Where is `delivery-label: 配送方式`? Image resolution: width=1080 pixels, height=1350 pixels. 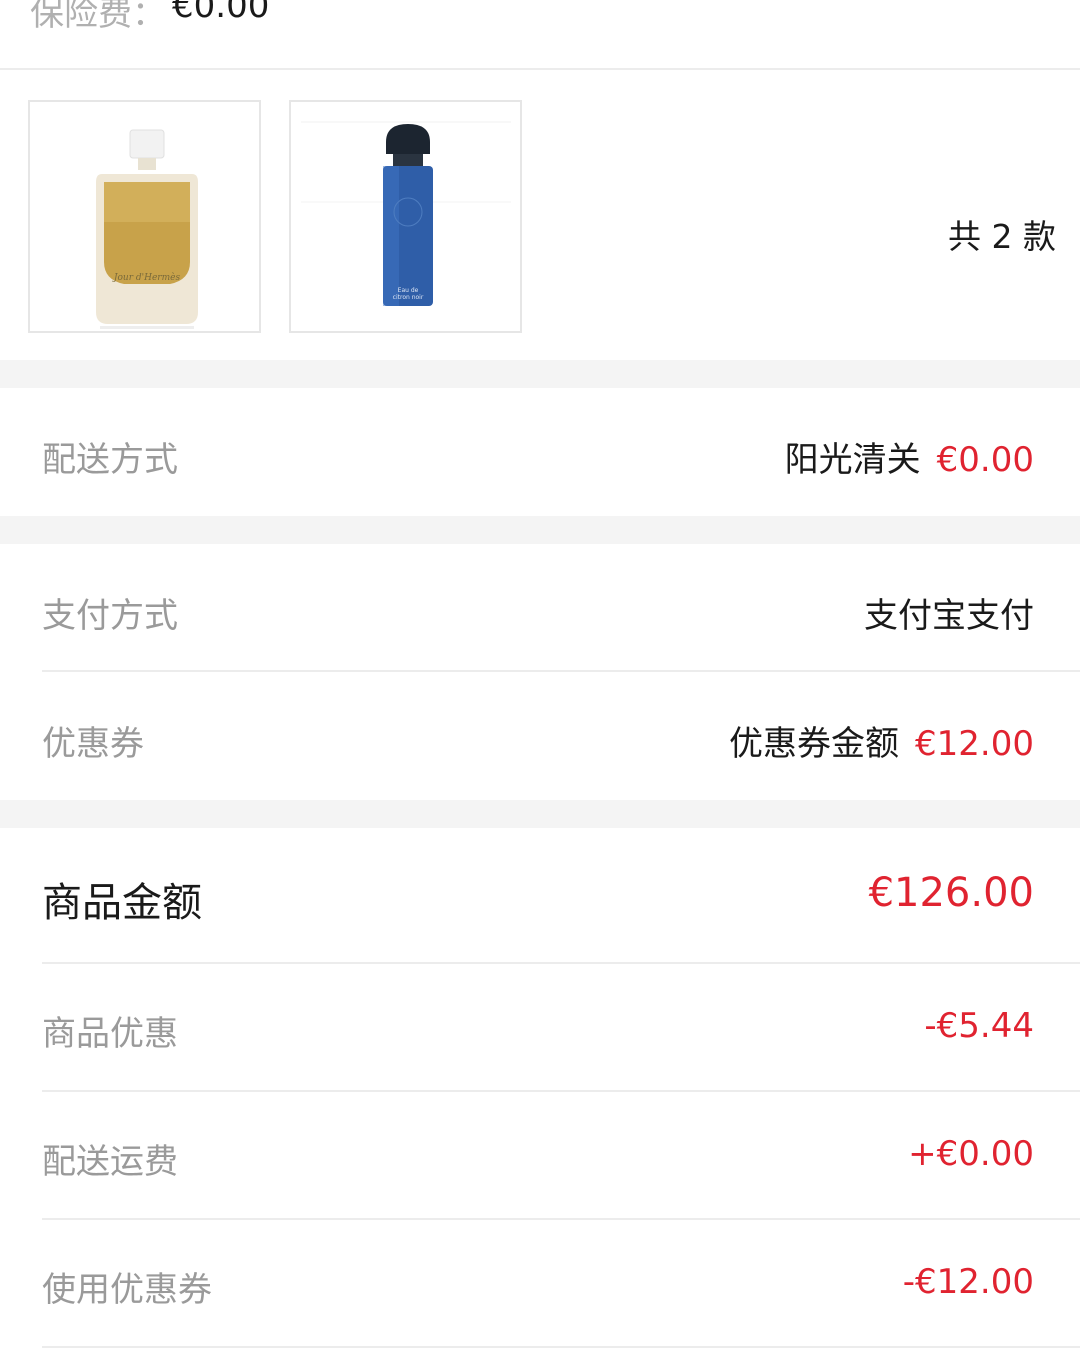
delivery-label: 配送方式 is located at coordinates (110, 460).